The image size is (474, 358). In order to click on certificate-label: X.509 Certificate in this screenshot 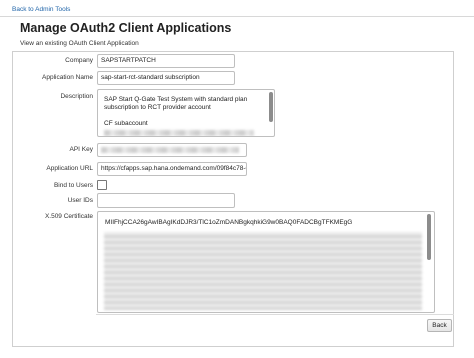, I will do `click(68, 216)`.